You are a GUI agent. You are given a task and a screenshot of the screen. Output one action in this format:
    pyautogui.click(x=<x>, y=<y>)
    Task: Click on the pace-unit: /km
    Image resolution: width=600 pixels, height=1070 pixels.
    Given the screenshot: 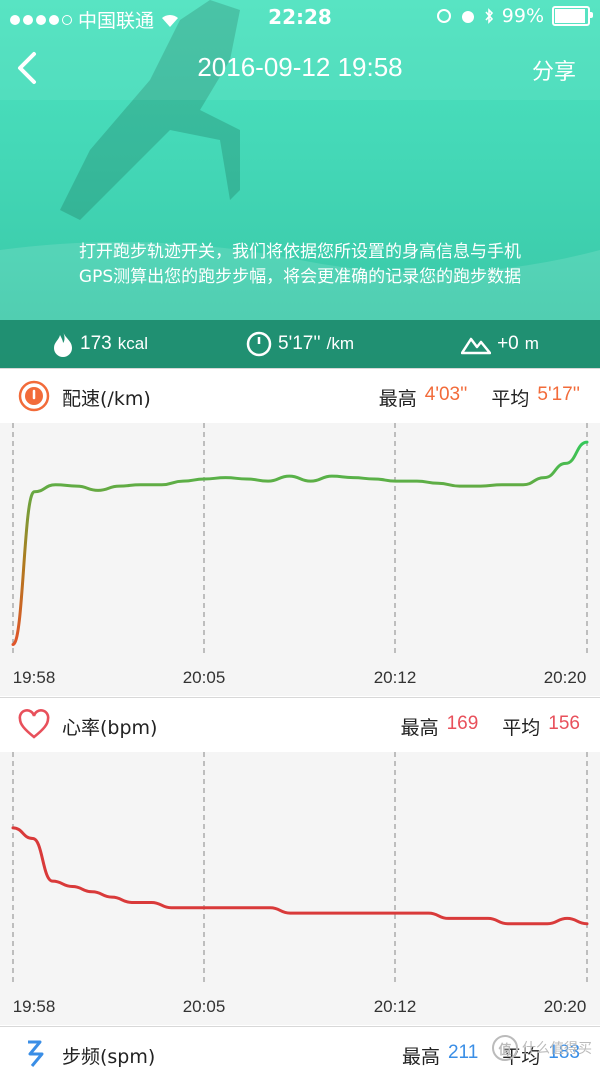 What is the action you would take?
    pyautogui.click(x=340, y=343)
    